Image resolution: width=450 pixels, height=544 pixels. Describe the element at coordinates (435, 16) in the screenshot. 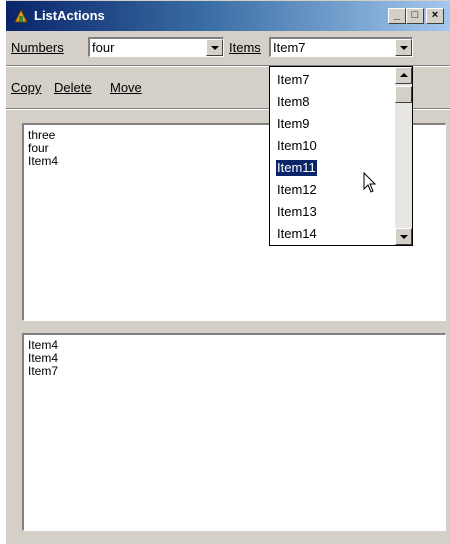

I see `close-button: ×` at that location.